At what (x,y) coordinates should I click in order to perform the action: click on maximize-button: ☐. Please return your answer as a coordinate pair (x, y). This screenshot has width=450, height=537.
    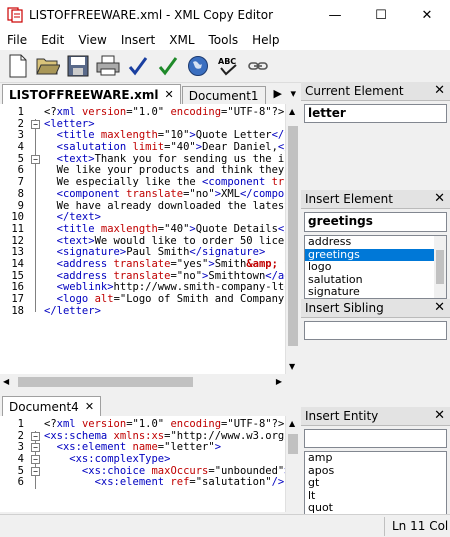
    Looking at the image, I should click on (381, 15).